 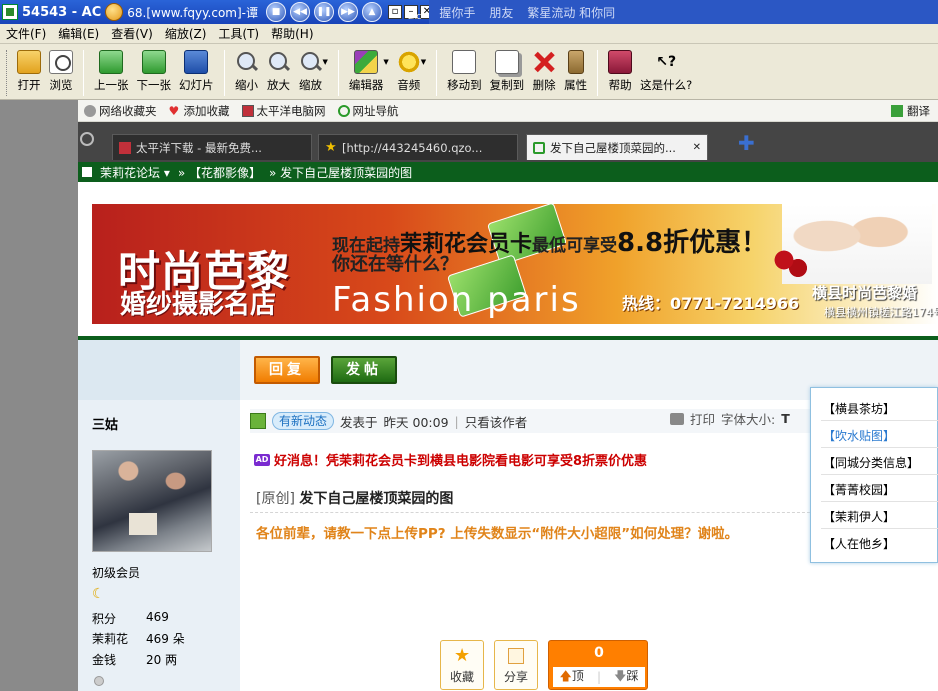 I want to click on prev-button: 上一张, so click(x=111, y=71).